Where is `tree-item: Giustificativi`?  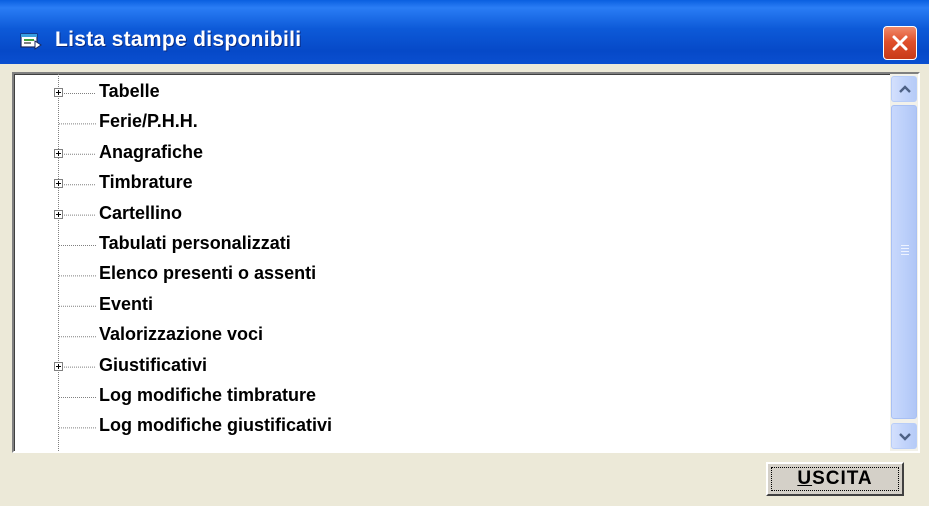 tree-item: Giustificativi is located at coordinates (449, 367).